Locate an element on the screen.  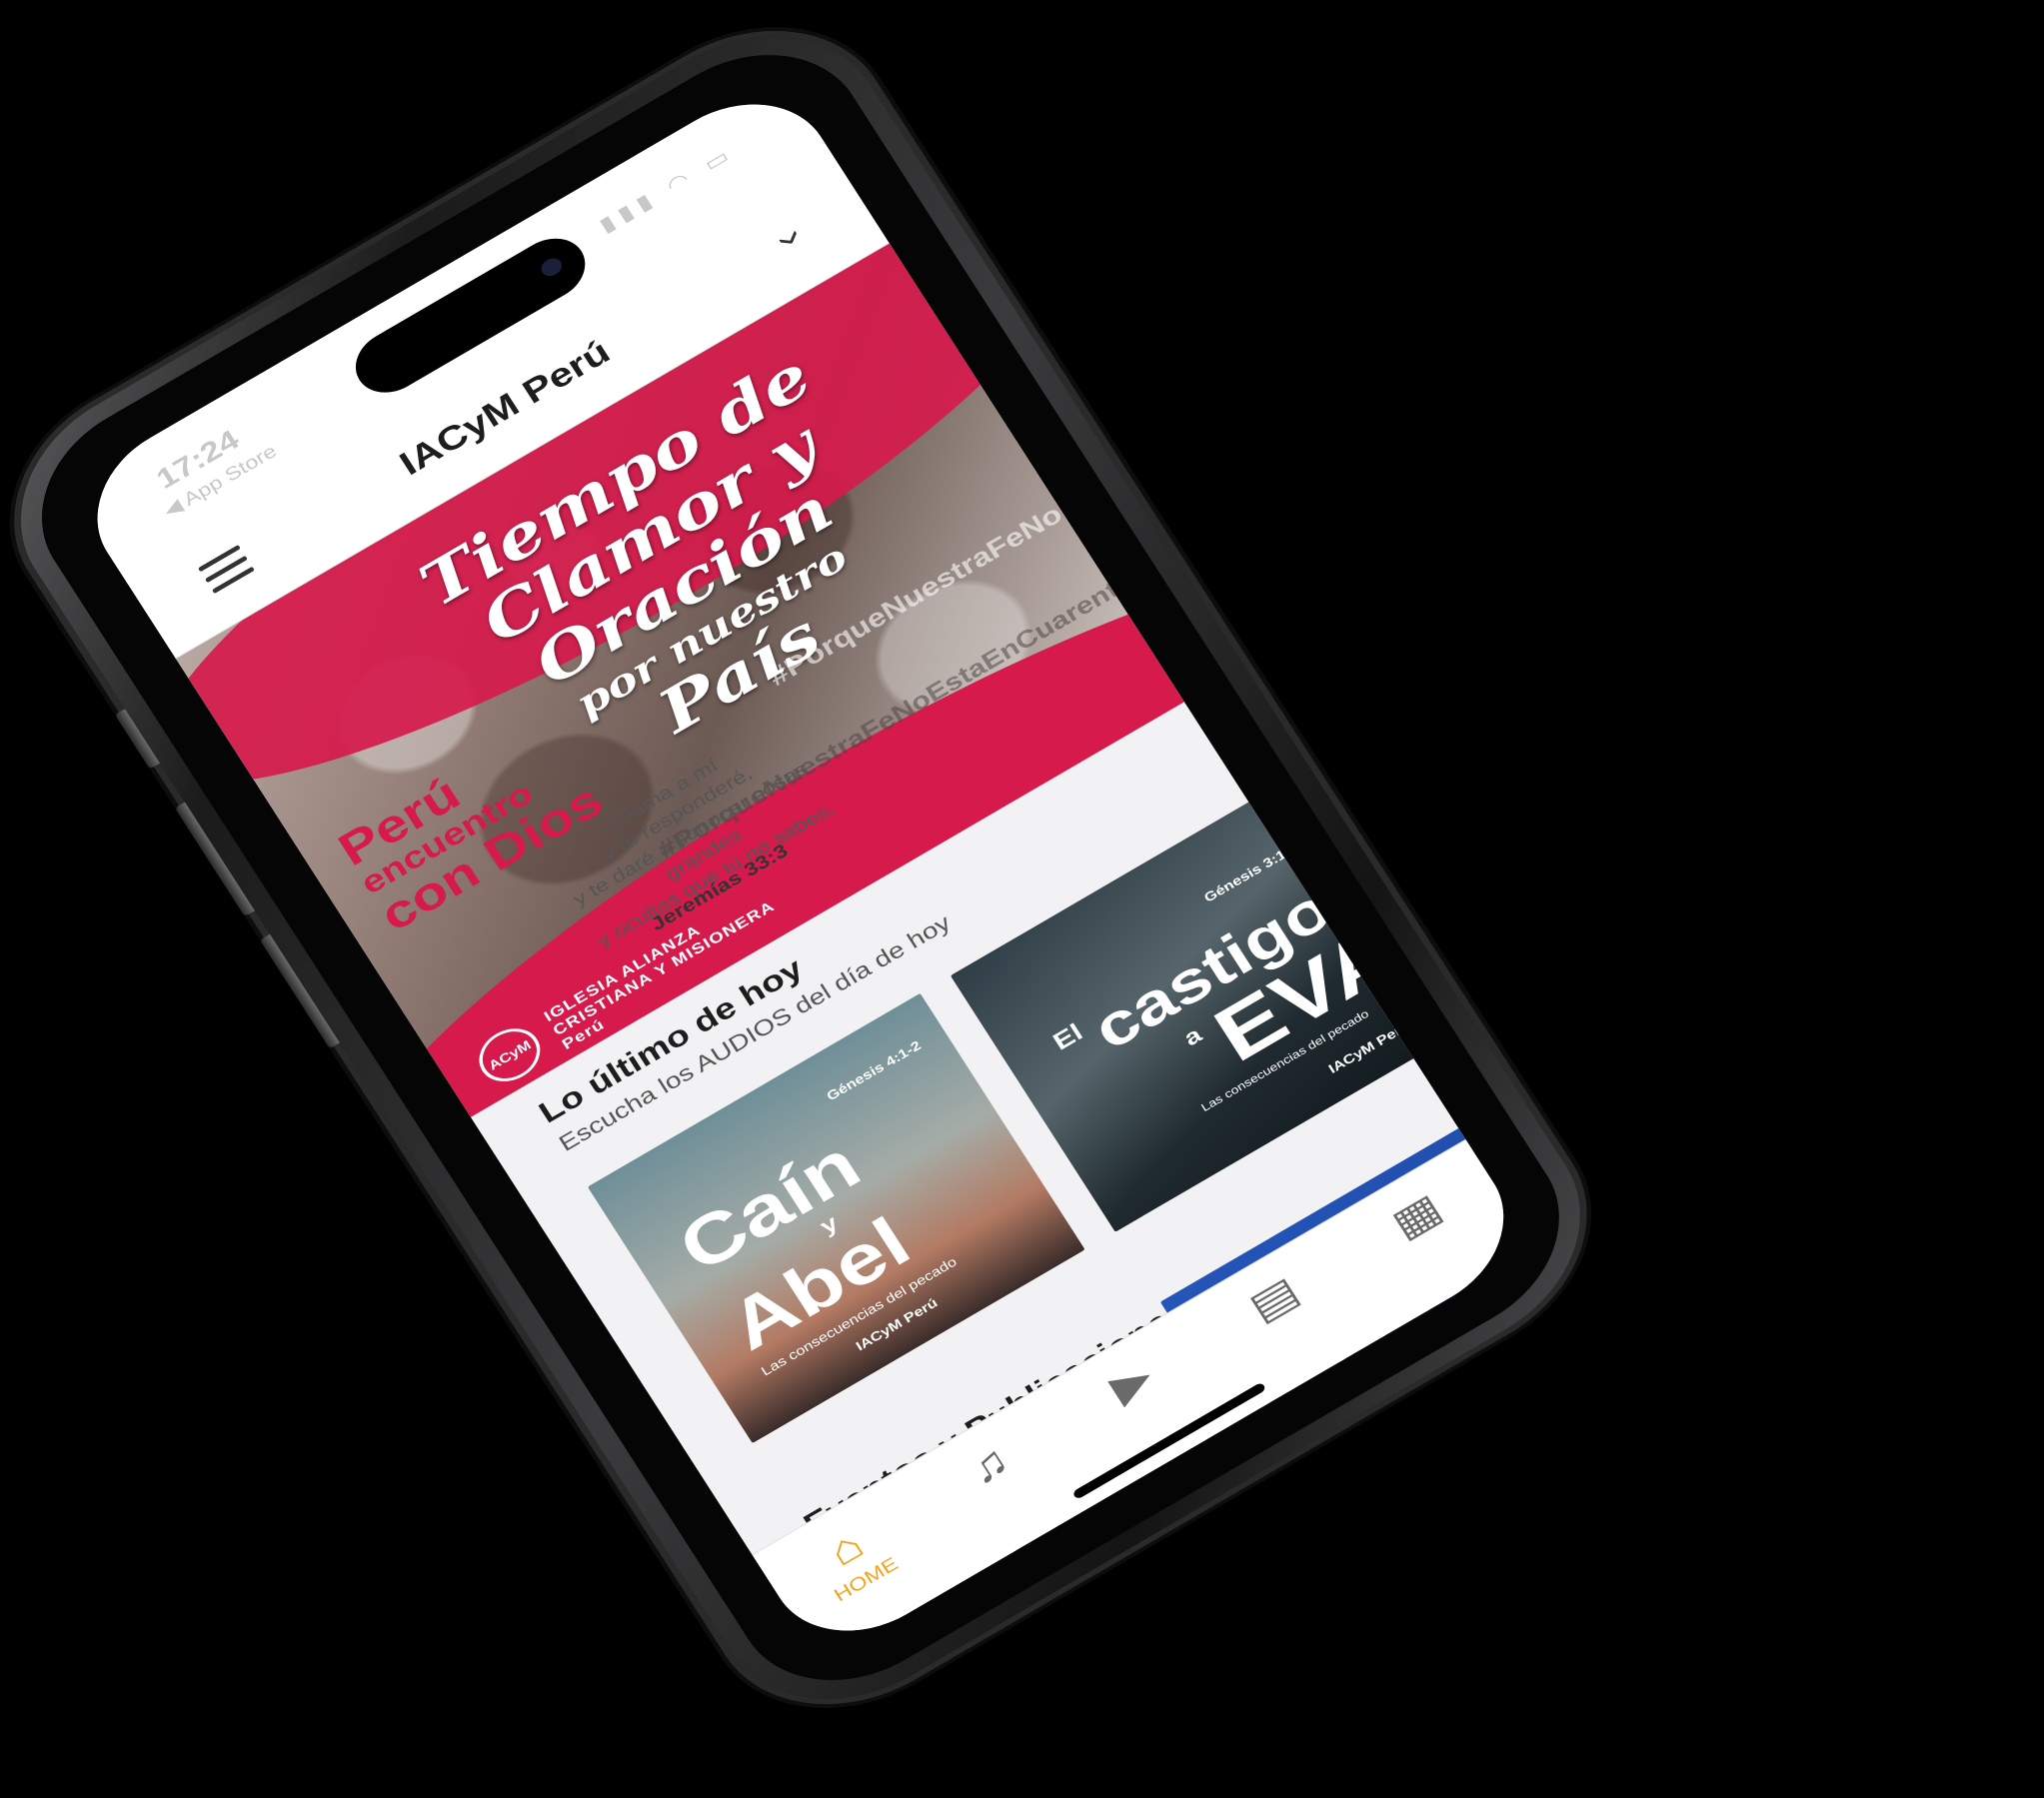
tab-video: ▶ is located at coordinates (1131, 1382).